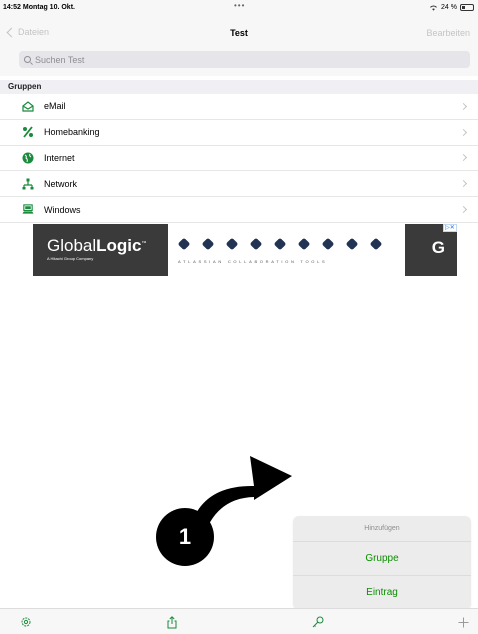 This screenshot has width=478, height=634. I want to click on windows-icon, so click(28, 210).